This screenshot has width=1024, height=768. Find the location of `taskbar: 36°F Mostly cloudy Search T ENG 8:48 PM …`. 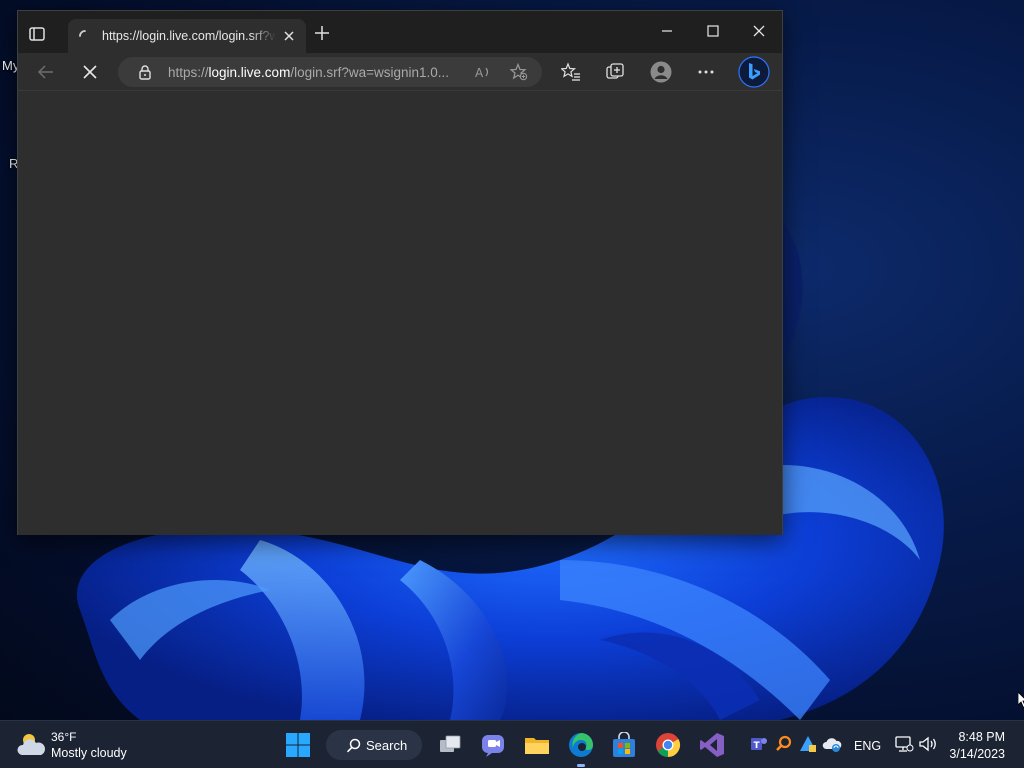

taskbar: 36°F Mostly cloudy Search T ENG 8:48 PM … is located at coordinates (512, 744).